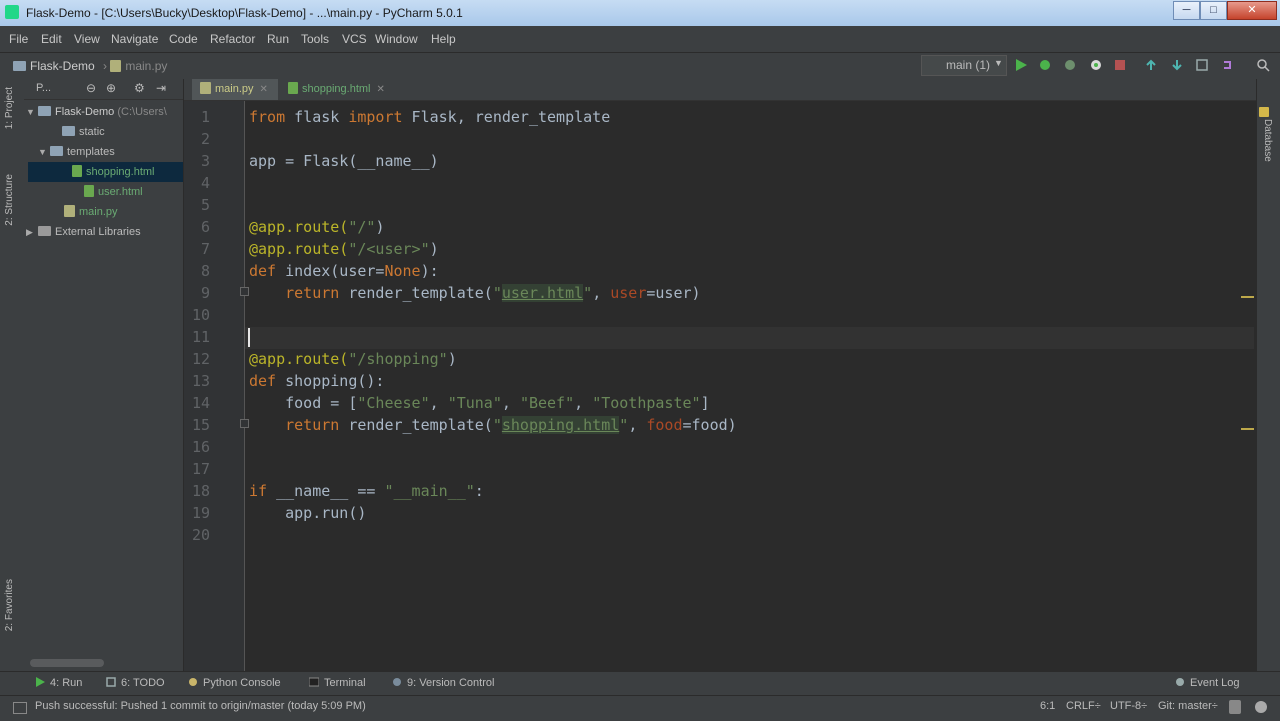 The image size is (1280, 721). Describe the element at coordinates (1264, 112) in the screenshot. I see `warning-icon` at that location.